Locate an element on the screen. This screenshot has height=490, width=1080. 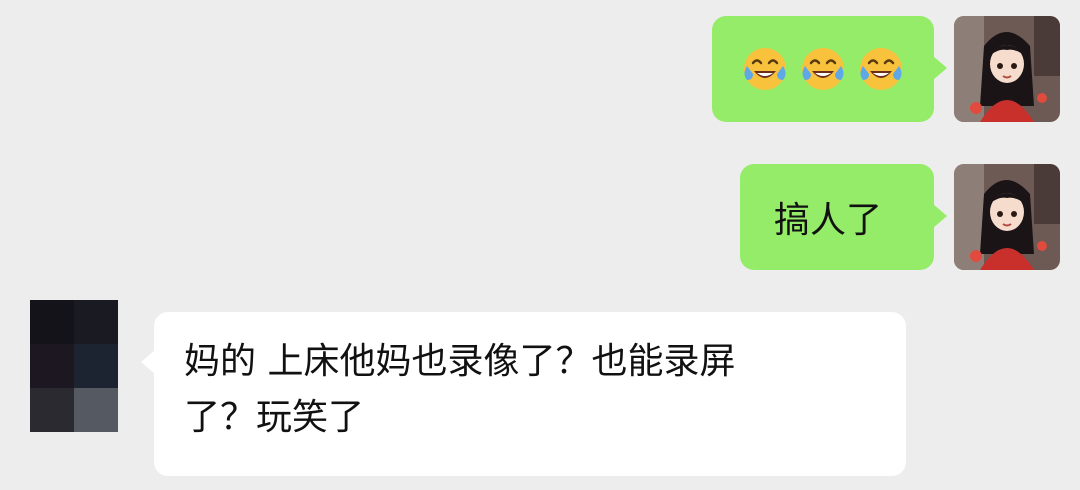
message-text-line: 了？玩笑了 is located at coordinates (274, 417).